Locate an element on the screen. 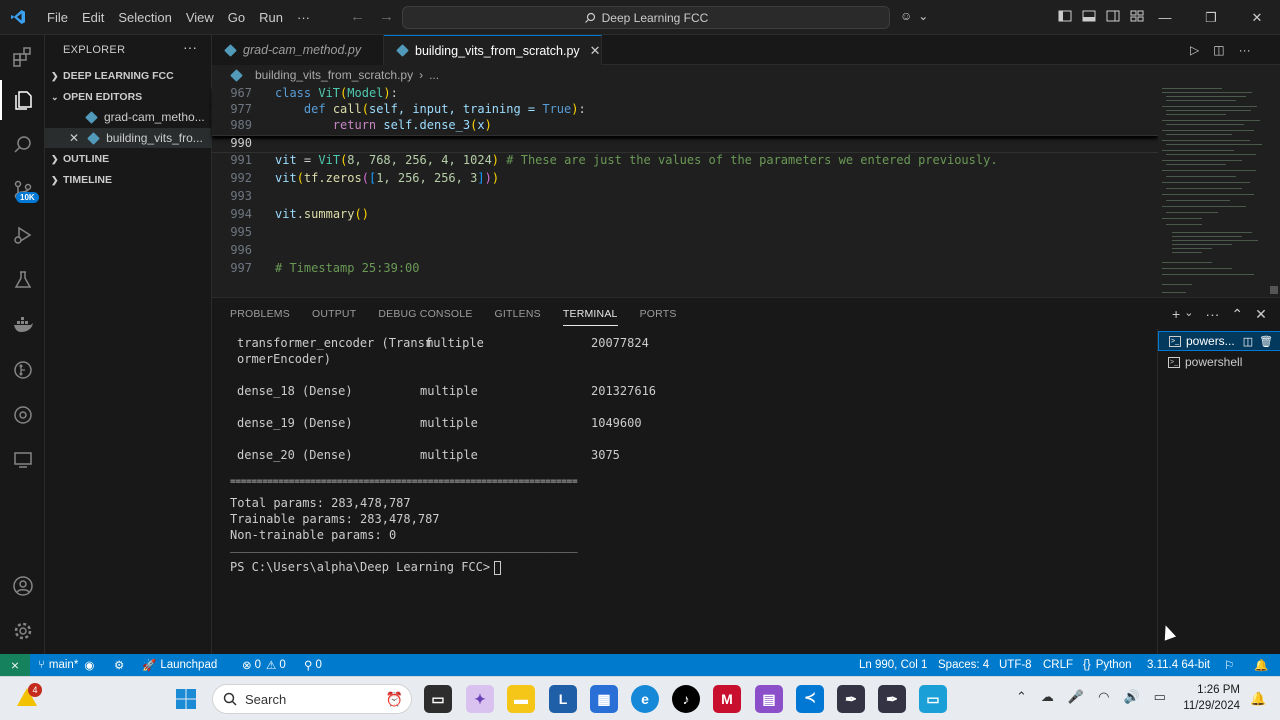 This screenshot has height=720, width=1280. timeline-section: ❯ TIMELINE is located at coordinates (128, 180).